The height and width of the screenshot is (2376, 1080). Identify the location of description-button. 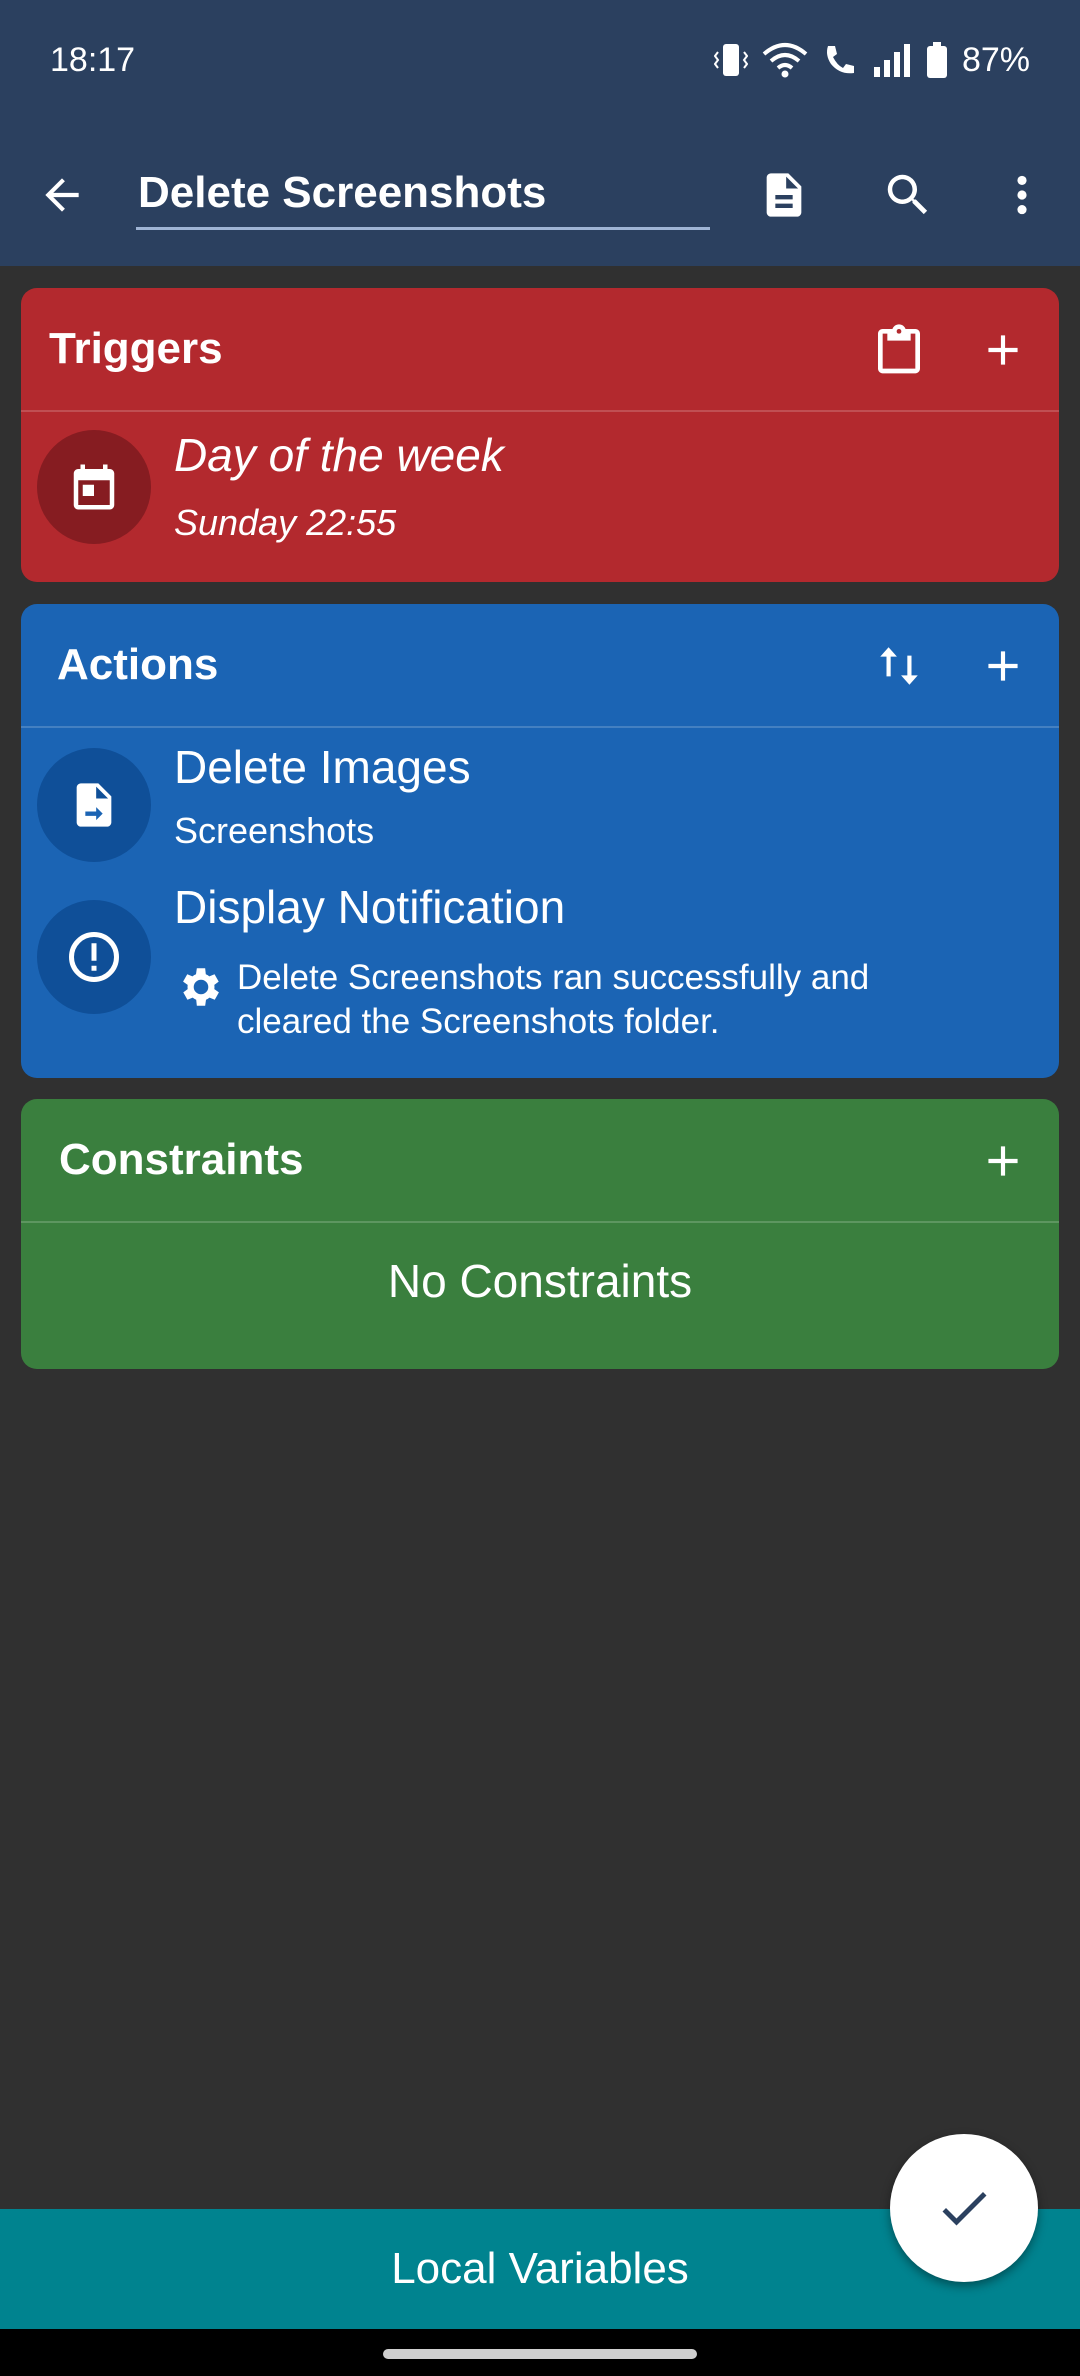
(784, 195).